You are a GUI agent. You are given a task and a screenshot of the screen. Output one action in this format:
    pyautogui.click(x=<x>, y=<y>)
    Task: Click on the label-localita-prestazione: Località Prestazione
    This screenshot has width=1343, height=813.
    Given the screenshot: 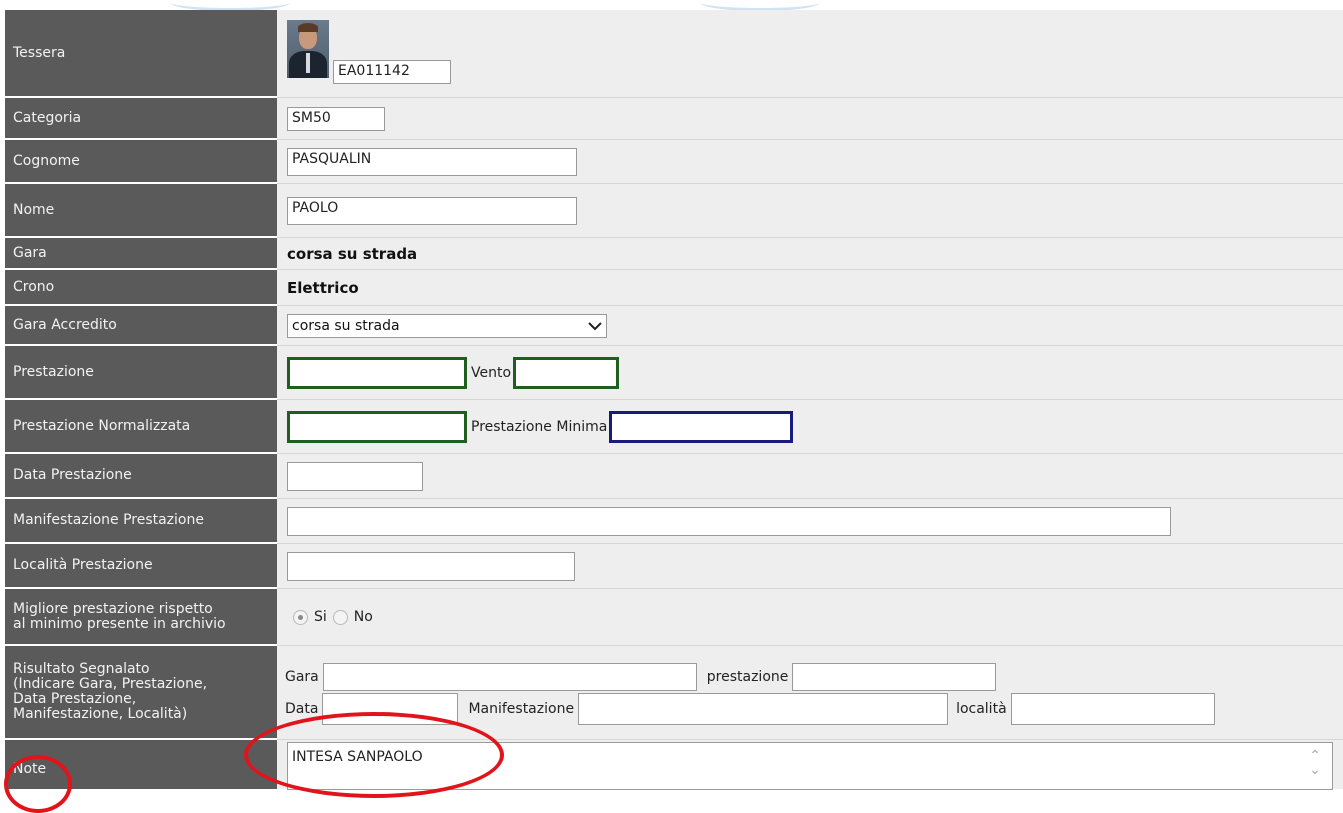 What is the action you would take?
    pyautogui.click(x=141, y=566)
    